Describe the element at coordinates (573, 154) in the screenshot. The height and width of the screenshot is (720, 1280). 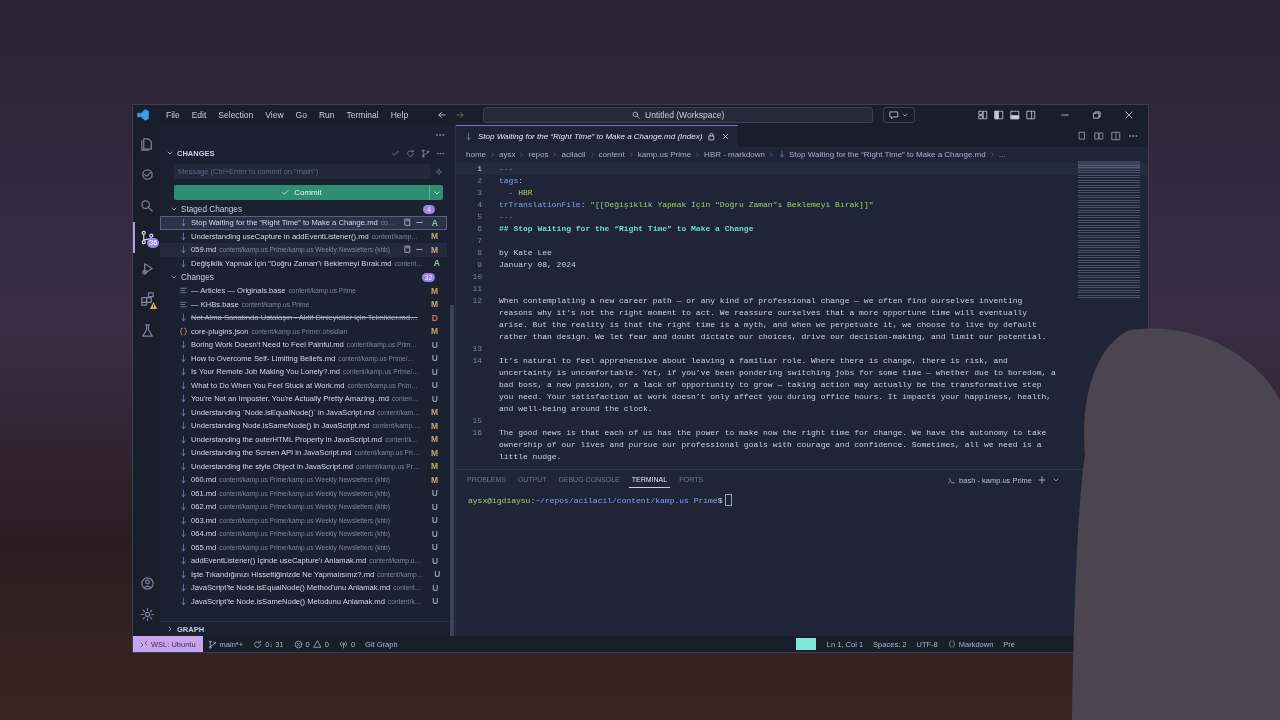
I see `breadcrumb-item: acilacil` at that location.